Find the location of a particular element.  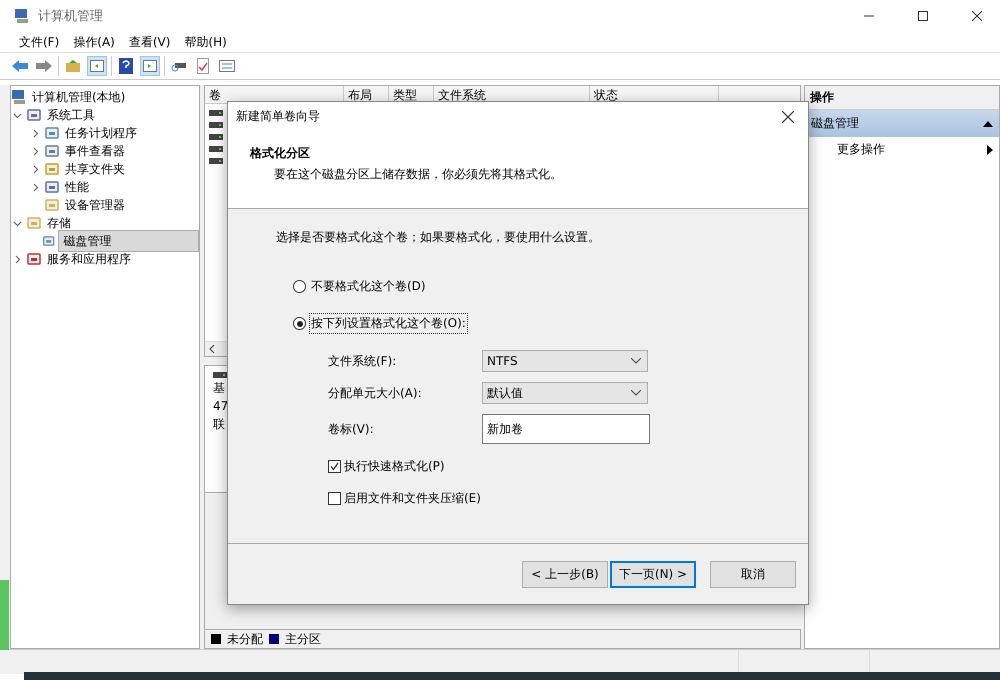

radio-label: 不要格式化这个卷(D) is located at coordinates (368, 286).